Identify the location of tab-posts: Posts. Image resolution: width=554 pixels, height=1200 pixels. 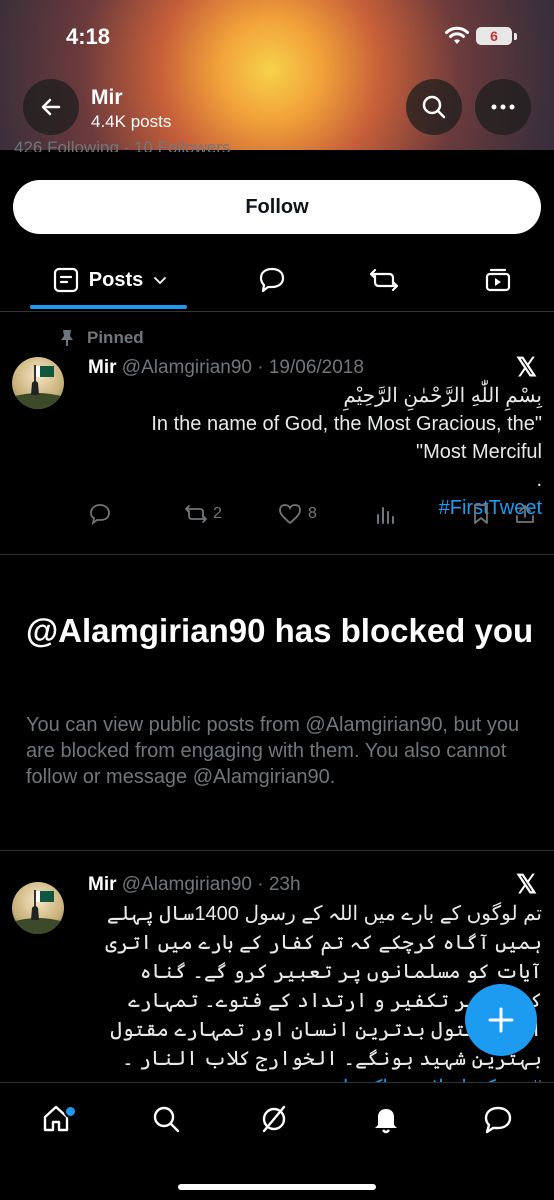
(110, 280).